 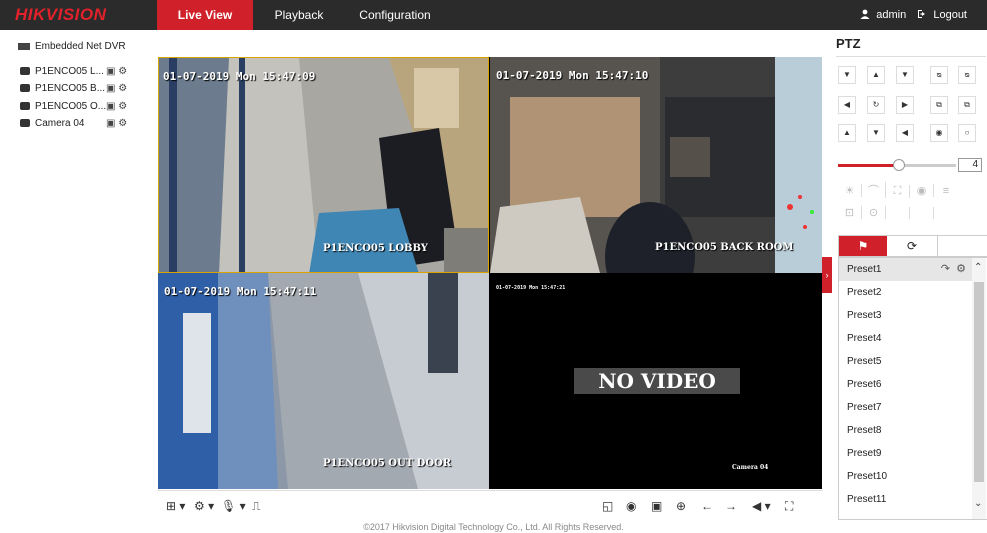 I want to click on user-menu: admin, so click(x=883, y=15).